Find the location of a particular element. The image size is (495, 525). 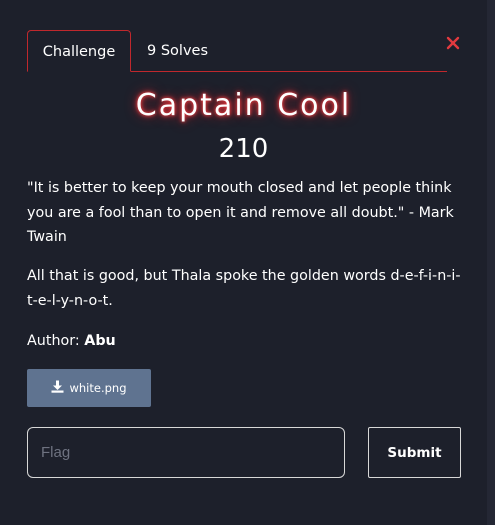

file-download-button: white.png is located at coordinates (89, 388).